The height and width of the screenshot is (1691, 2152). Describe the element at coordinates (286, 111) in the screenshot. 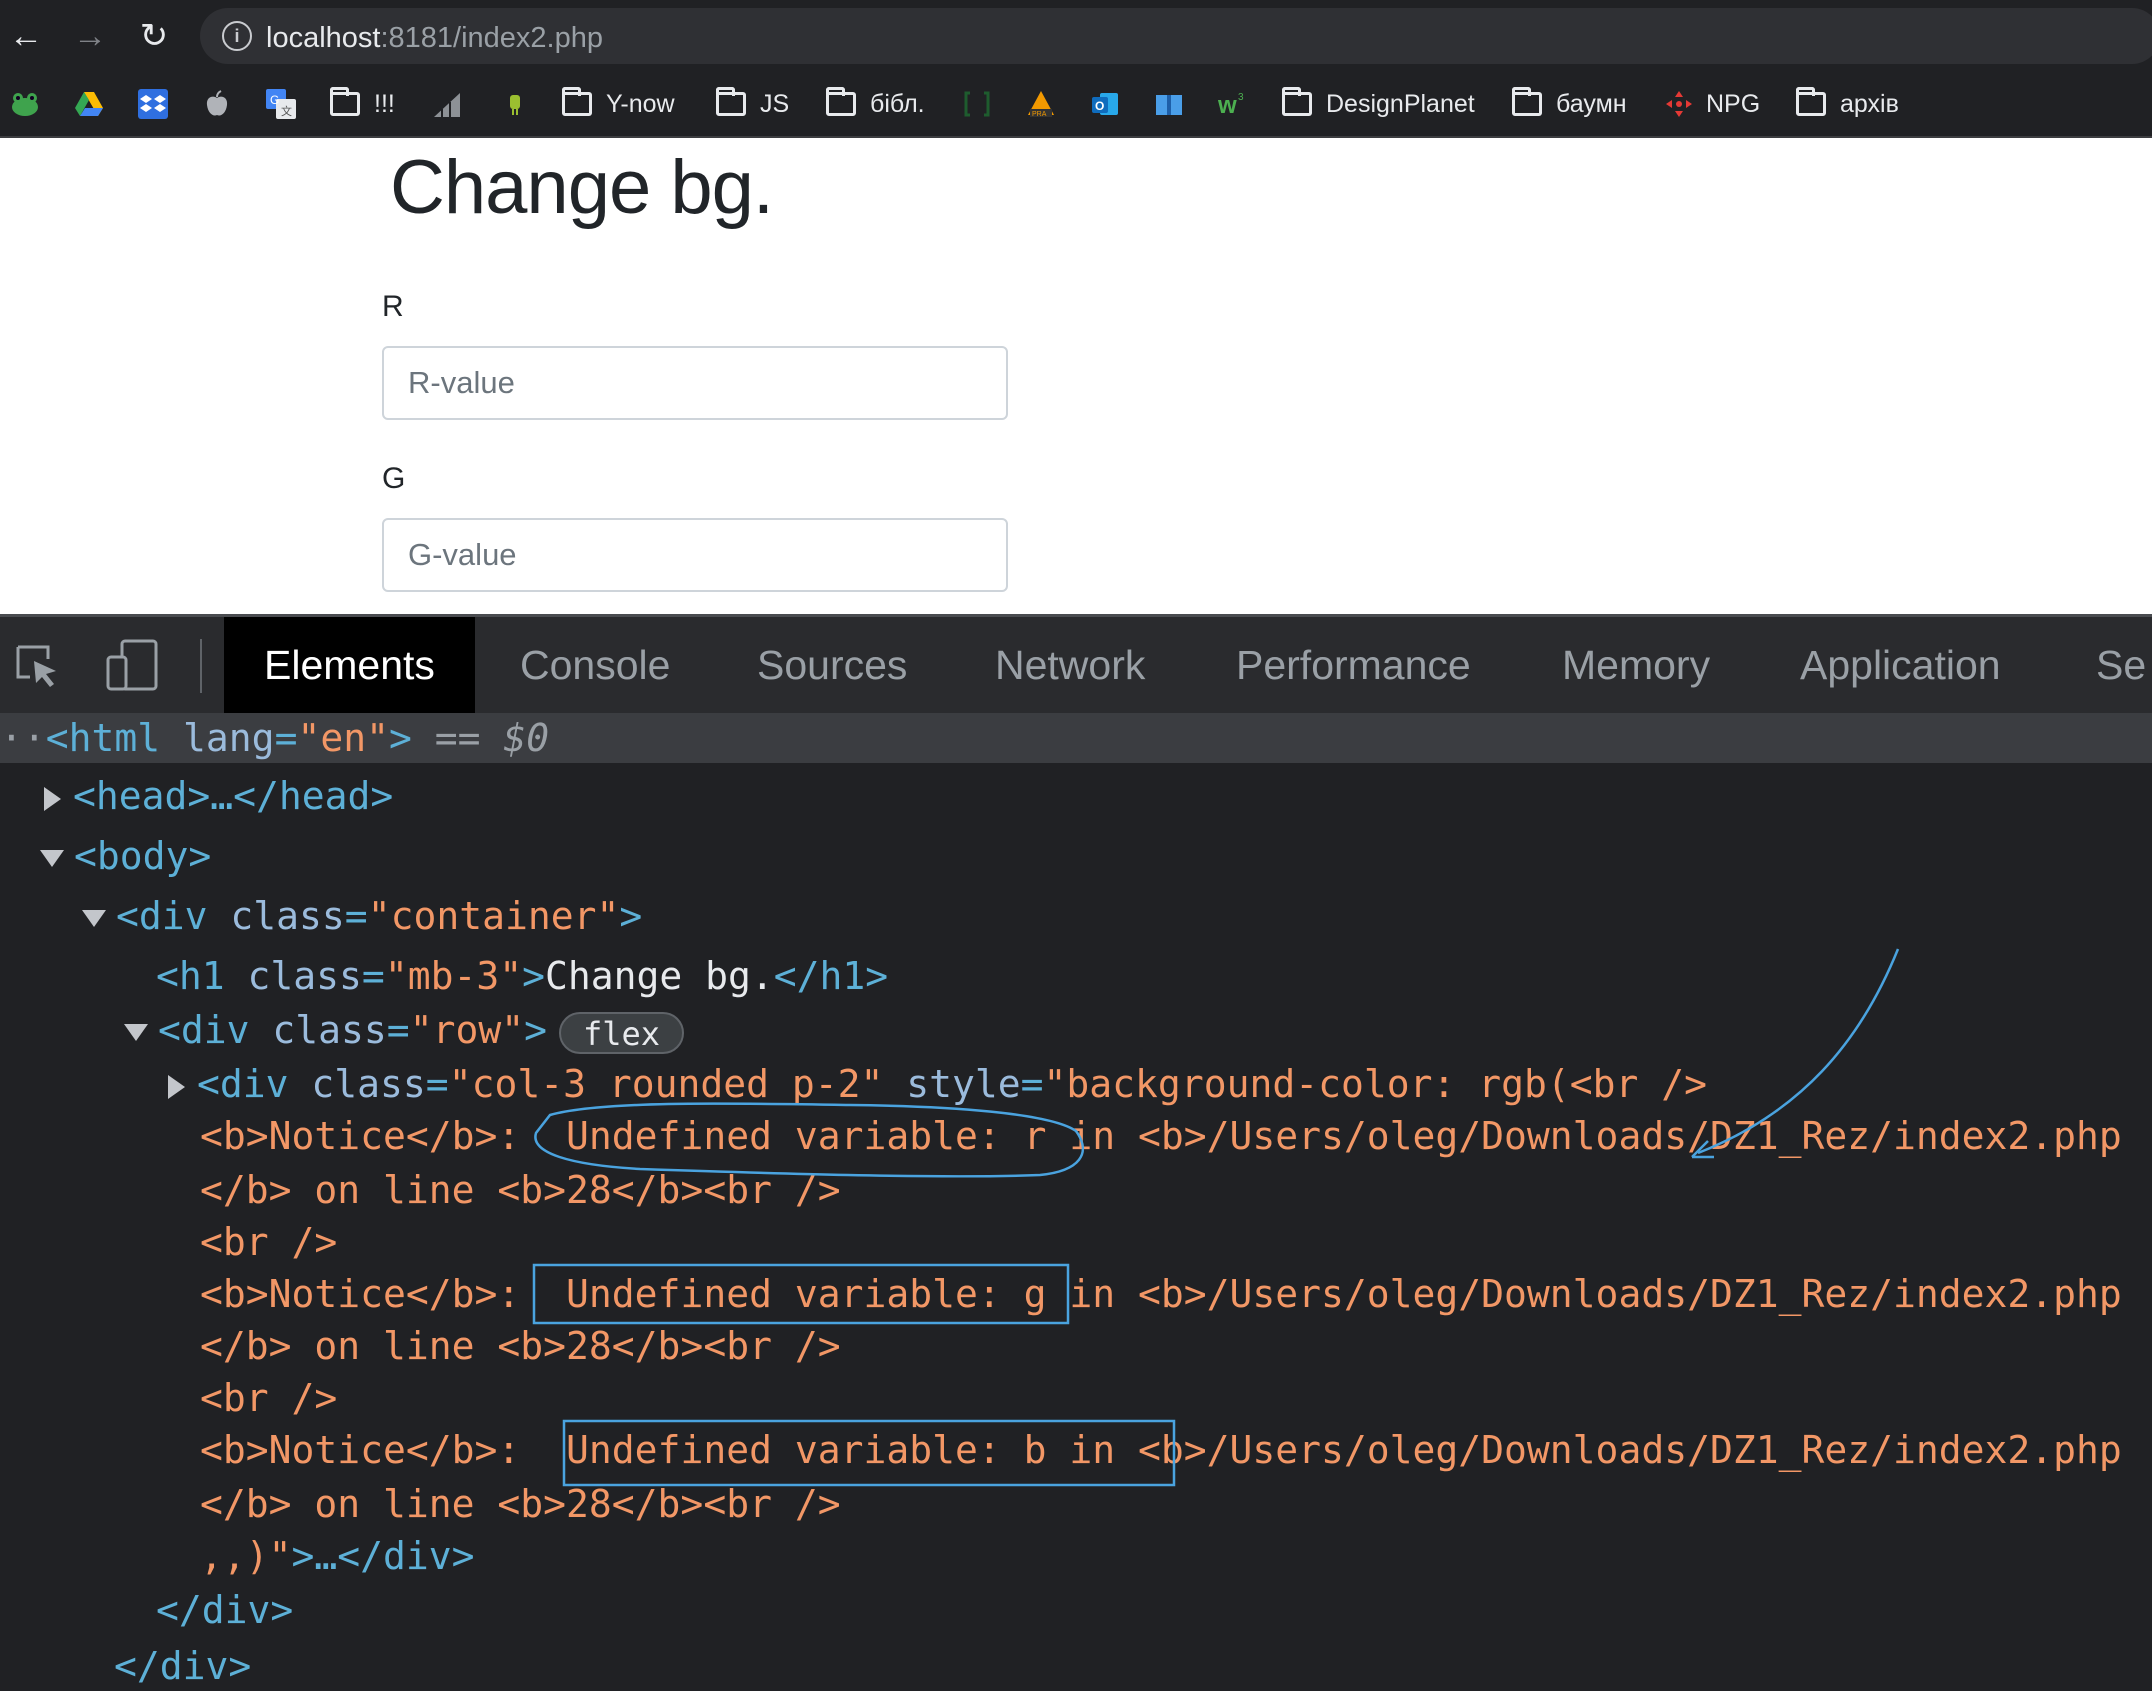

I see `svg-text: 文` at that location.